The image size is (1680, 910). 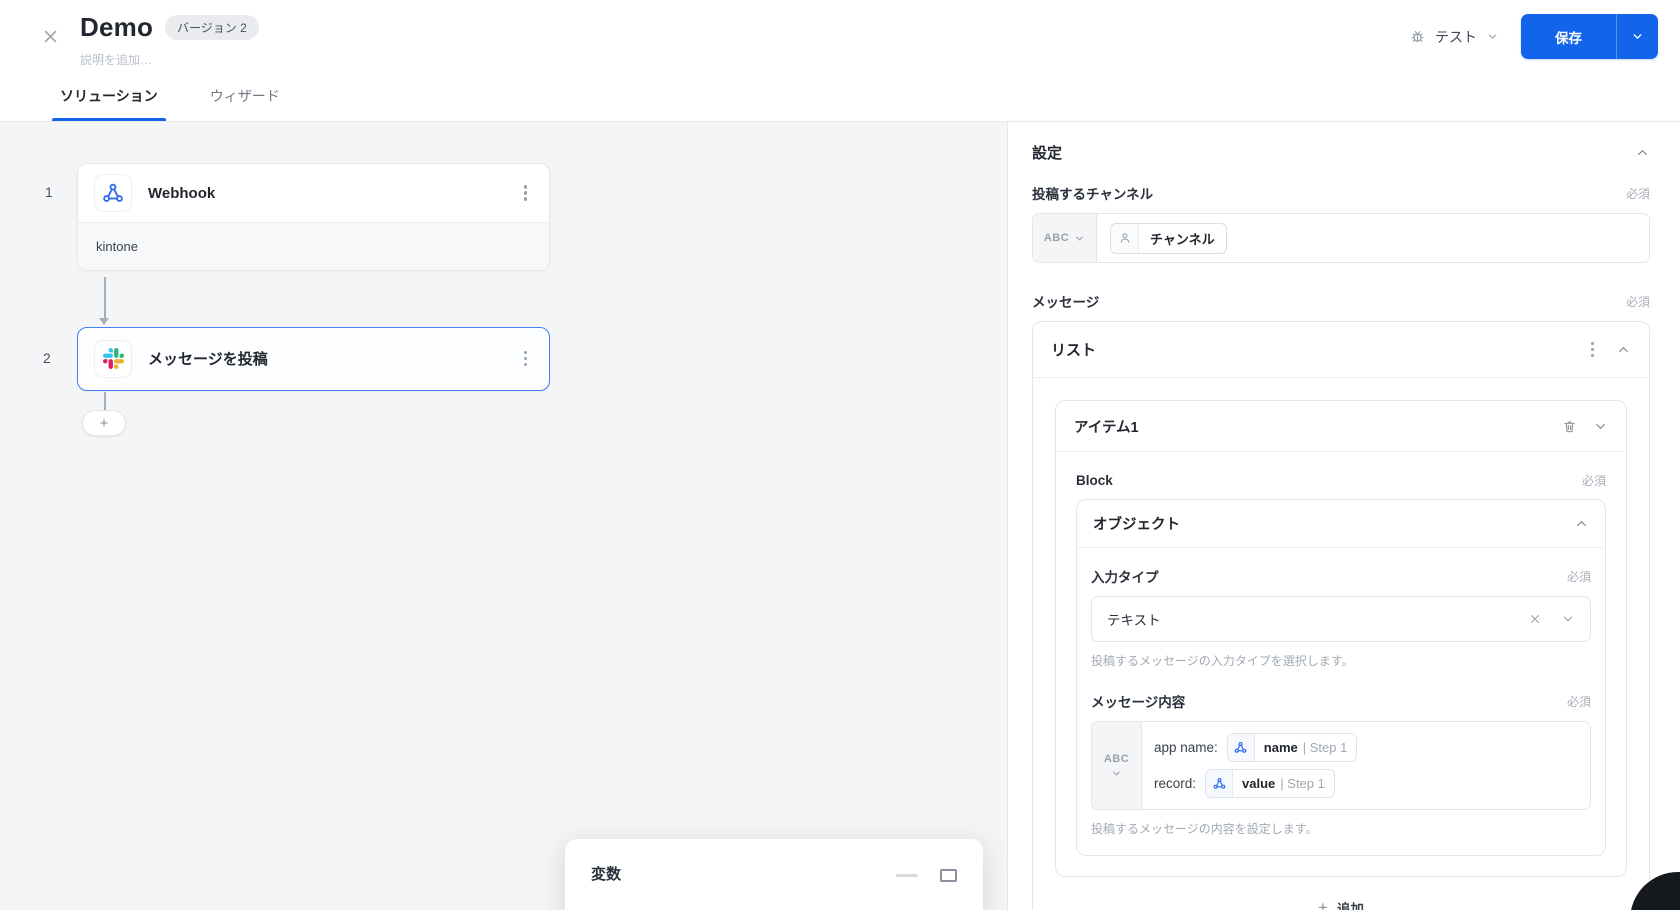 What do you see at coordinates (1417, 36) in the screenshot?
I see `bug-icon` at bounding box center [1417, 36].